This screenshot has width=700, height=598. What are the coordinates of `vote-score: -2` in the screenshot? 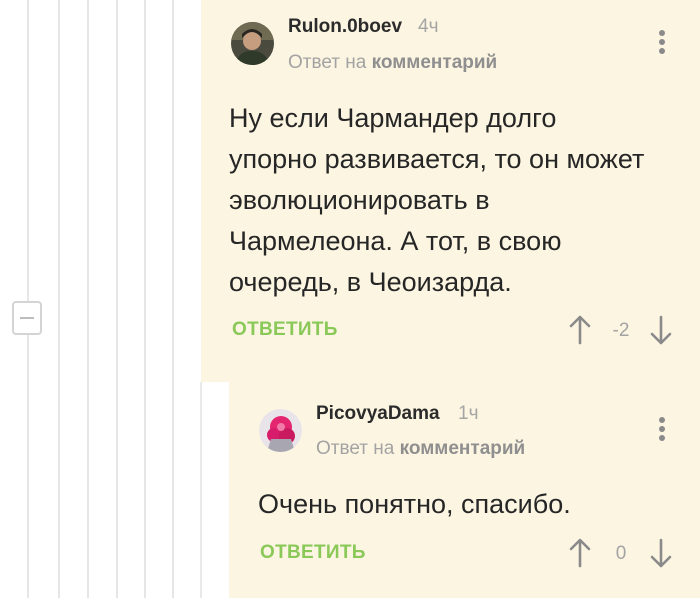 It's located at (621, 330).